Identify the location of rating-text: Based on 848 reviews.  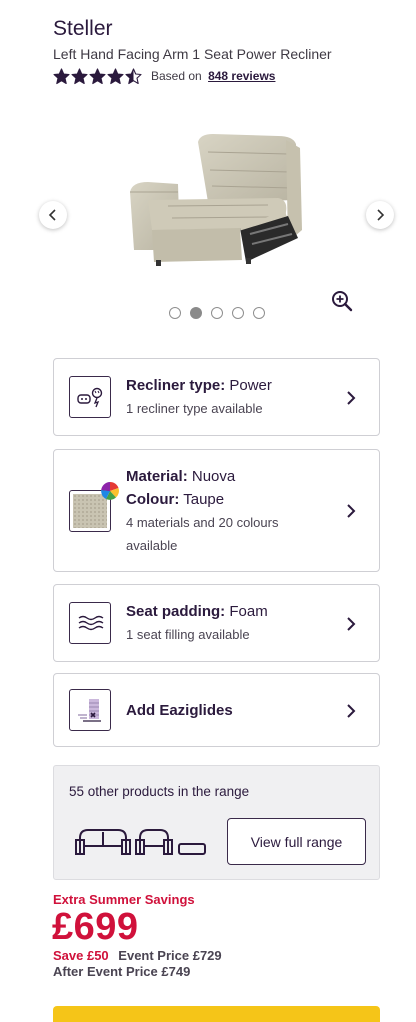
(213, 76).